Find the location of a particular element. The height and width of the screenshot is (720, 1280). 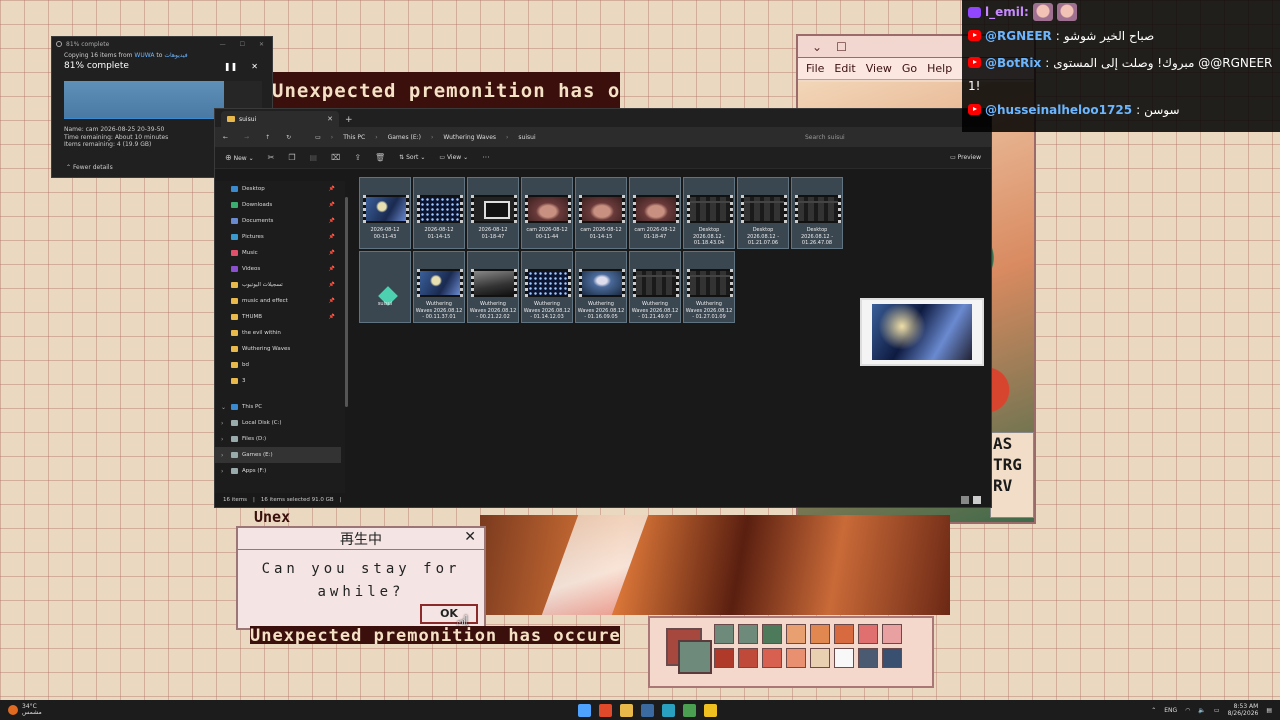

share-icon: ⇪ is located at coordinates (357, 157).